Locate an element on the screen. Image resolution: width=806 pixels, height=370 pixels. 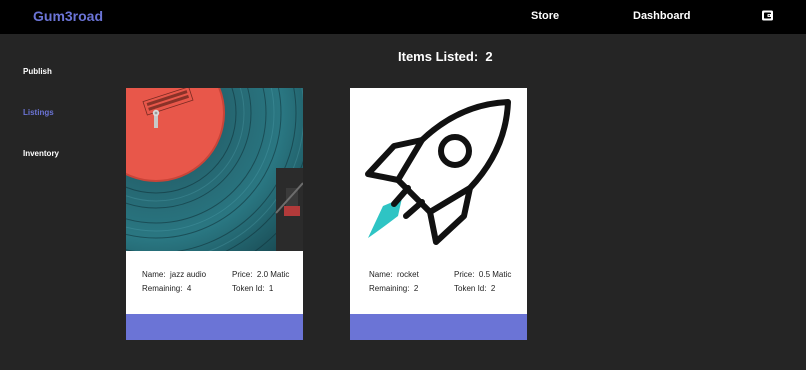
items-listed-heading: Items Listed: 2 is located at coordinates (445, 56).